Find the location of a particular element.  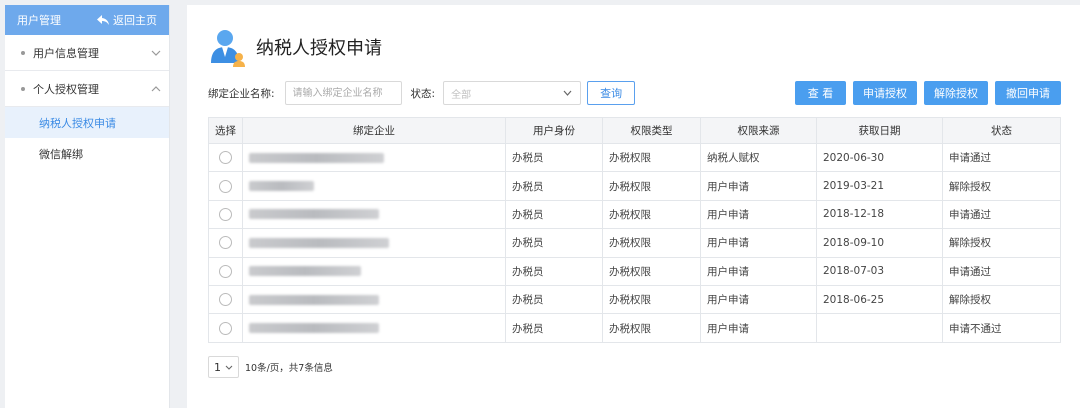

date-cell: 2018-07-03 is located at coordinates (879, 271).